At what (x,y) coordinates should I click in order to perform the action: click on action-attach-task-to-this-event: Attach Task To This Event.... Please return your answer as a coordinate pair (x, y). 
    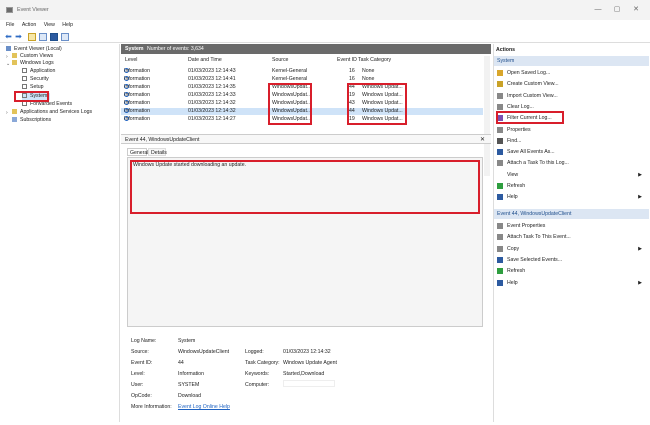
    Looking at the image, I should click on (570, 237).